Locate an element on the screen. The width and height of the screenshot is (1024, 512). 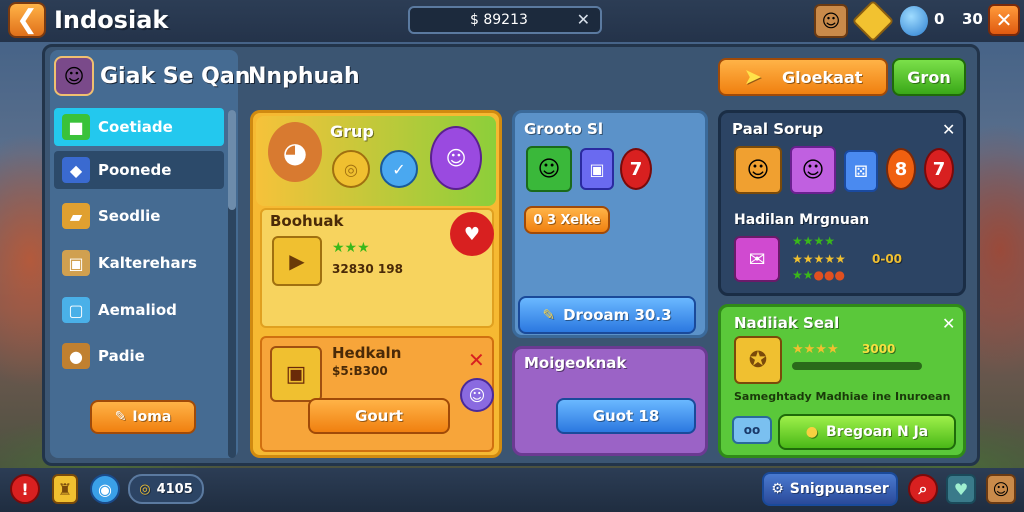
moigeoknak-title: Moigeoknak is located at coordinates (575, 363).